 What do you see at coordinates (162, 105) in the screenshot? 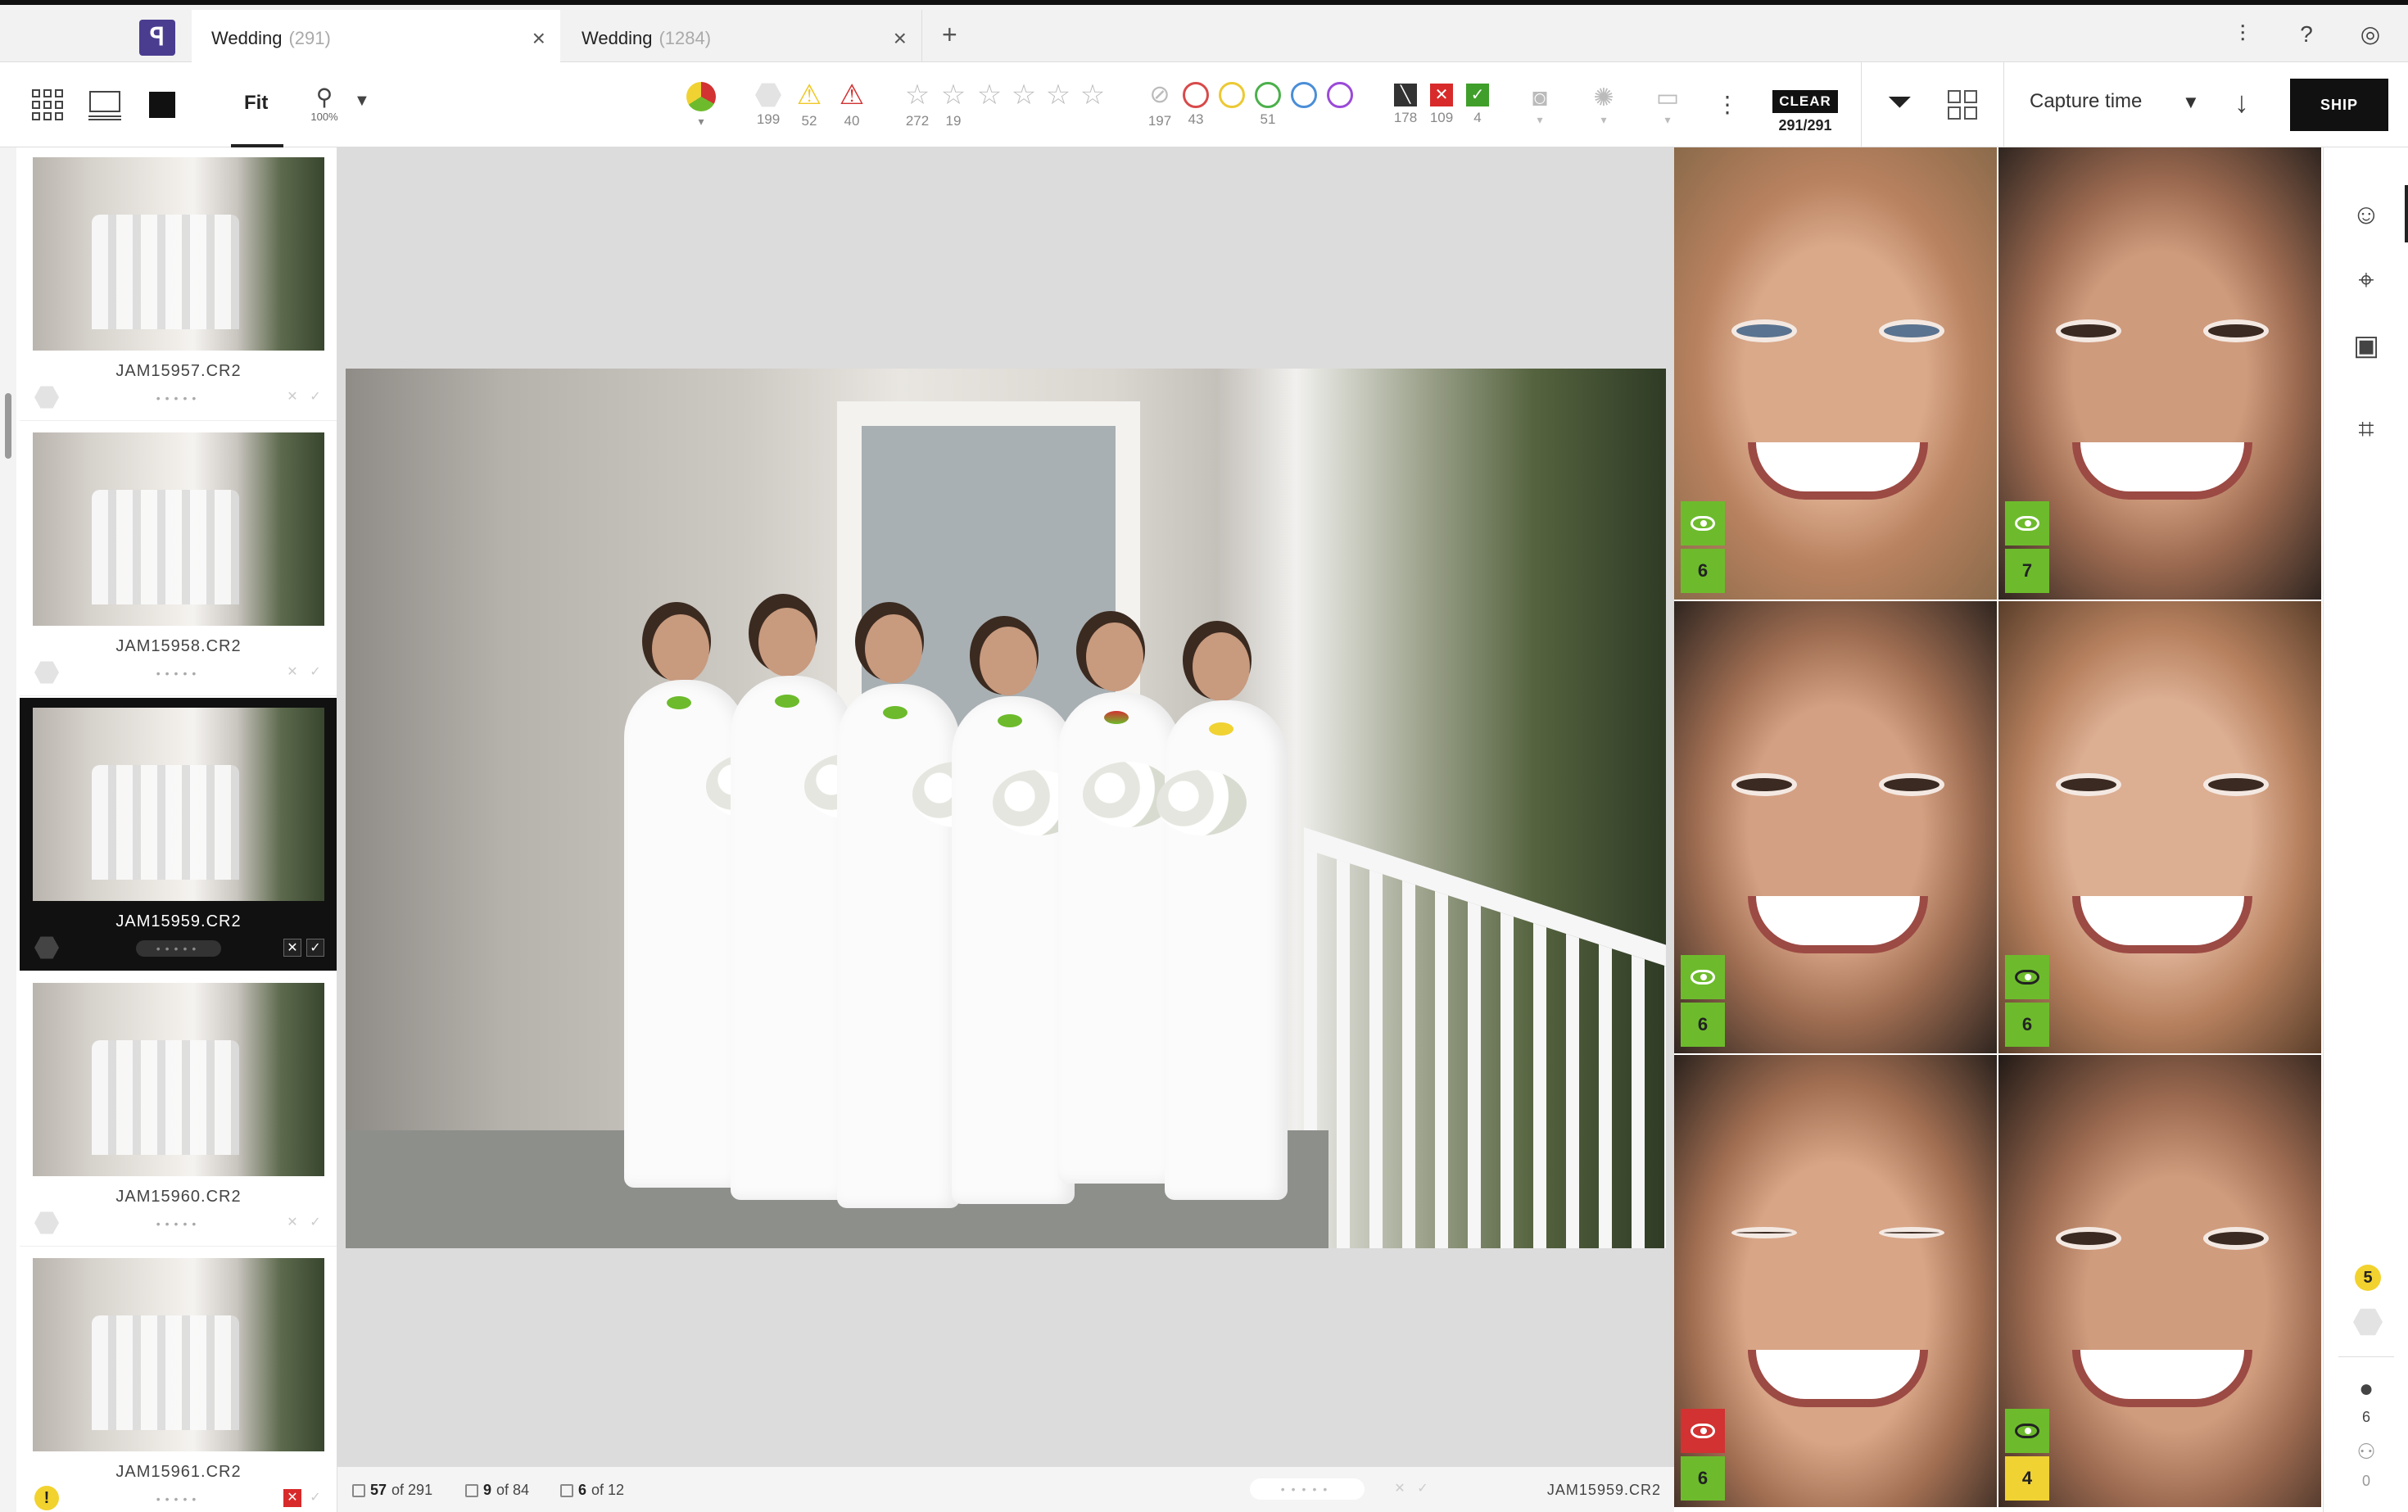
I see `single-view-icon` at bounding box center [162, 105].